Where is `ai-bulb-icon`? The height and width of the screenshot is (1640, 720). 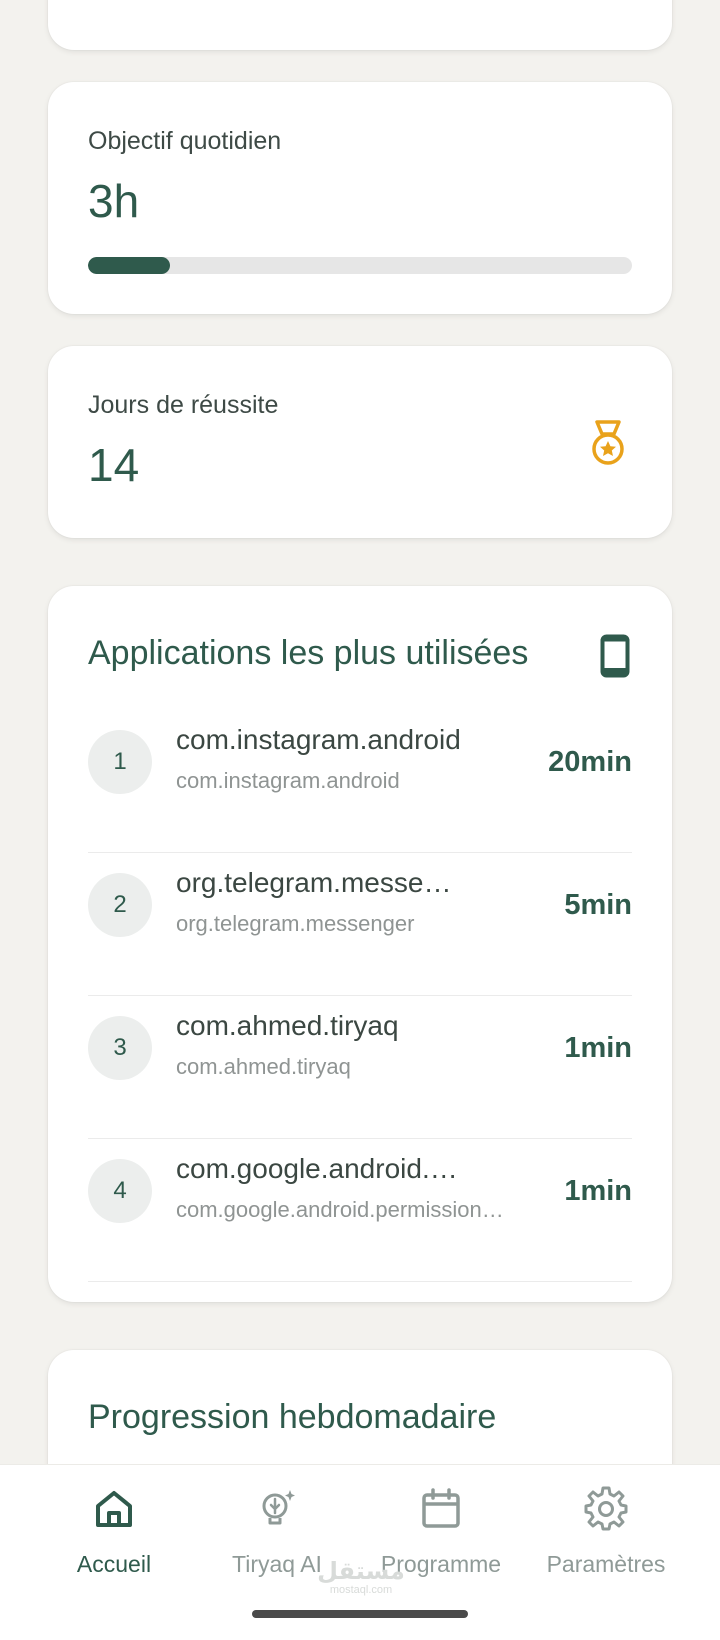
ai-bulb-icon is located at coordinates (278, 1507).